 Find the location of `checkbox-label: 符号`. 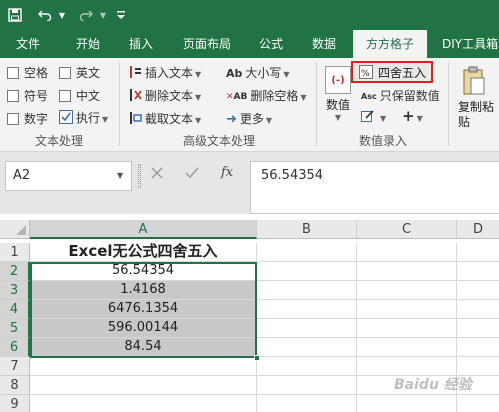

checkbox-label: 符号 is located at coordinates (36, 96).